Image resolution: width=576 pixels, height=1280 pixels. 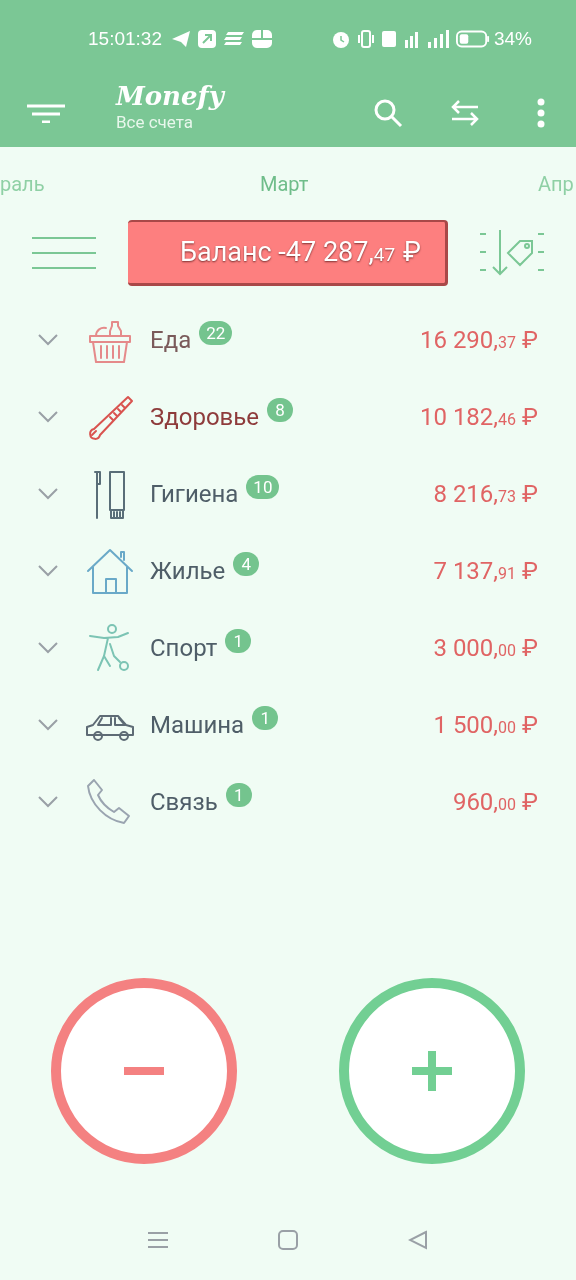 I want to click on signal-icon, so click(x=438, y=39).